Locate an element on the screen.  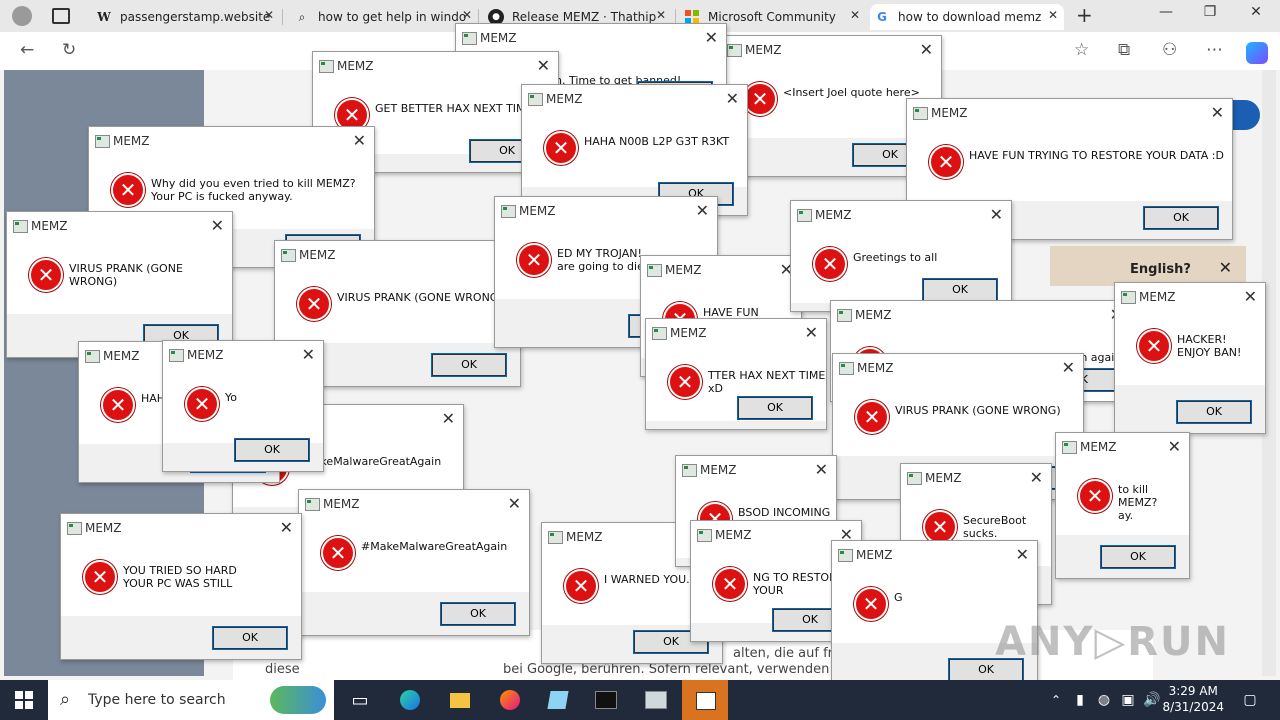
active-app-taskbar-button is located at coordinates (705, 700).